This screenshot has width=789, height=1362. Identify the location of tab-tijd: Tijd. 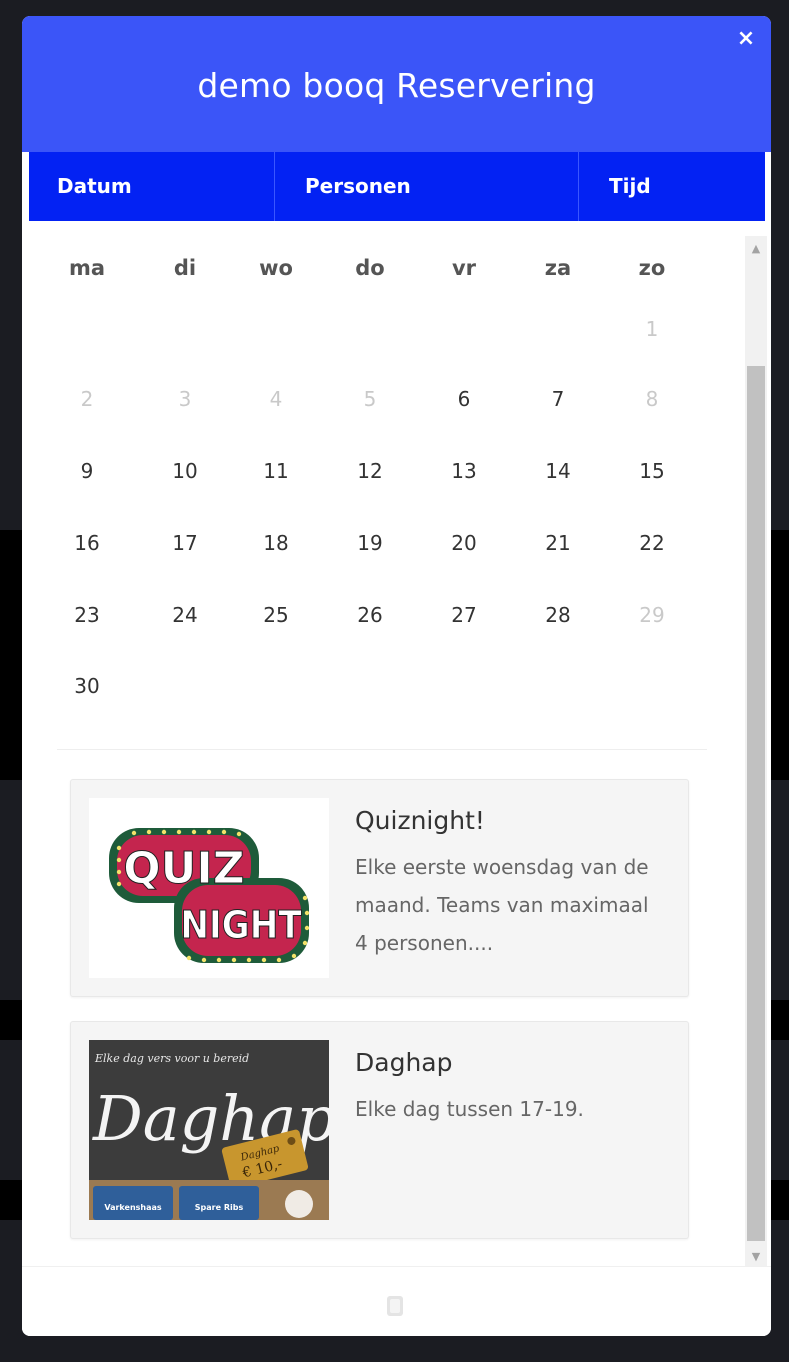
(672, 186).